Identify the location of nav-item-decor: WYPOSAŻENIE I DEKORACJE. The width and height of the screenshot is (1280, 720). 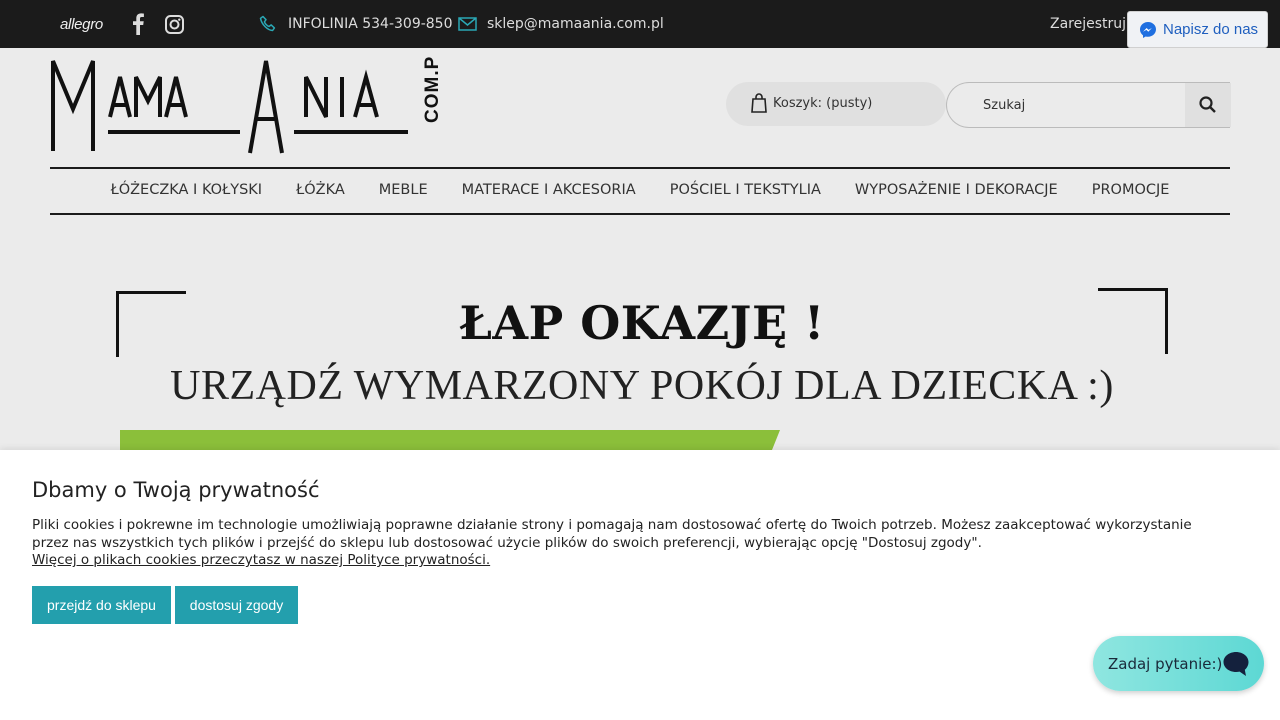
(956, 190).